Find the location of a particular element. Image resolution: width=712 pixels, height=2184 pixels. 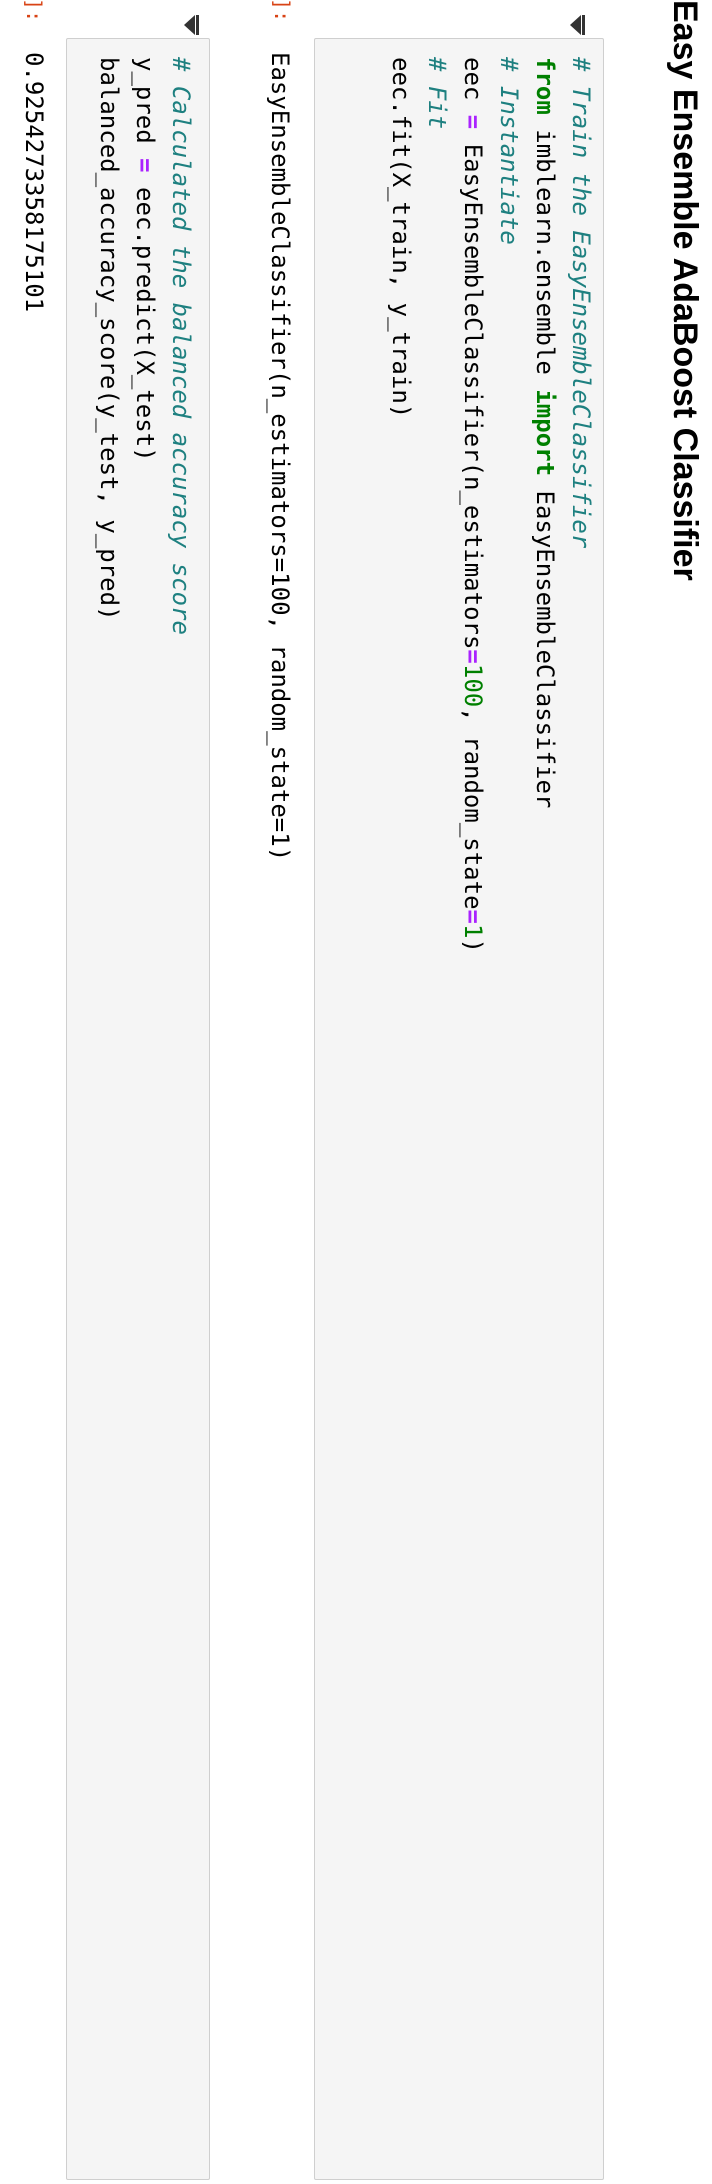

code-line: eec.fit(X_train, y_train) is located at coordinates (401, 505).